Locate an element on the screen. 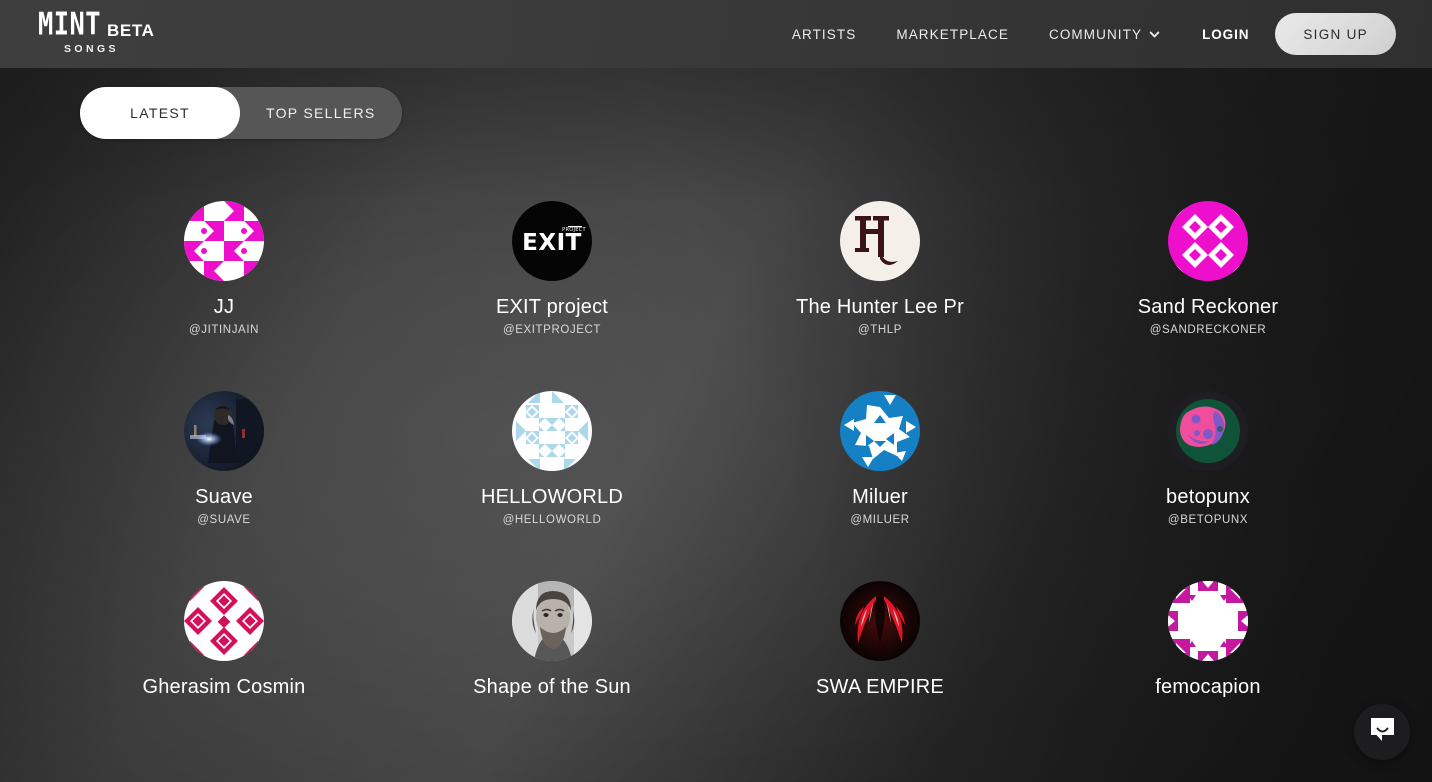 This screenshot has height=782, width=1432. artist-card: Miluer @MILUER is located at coordinates (880, 486).